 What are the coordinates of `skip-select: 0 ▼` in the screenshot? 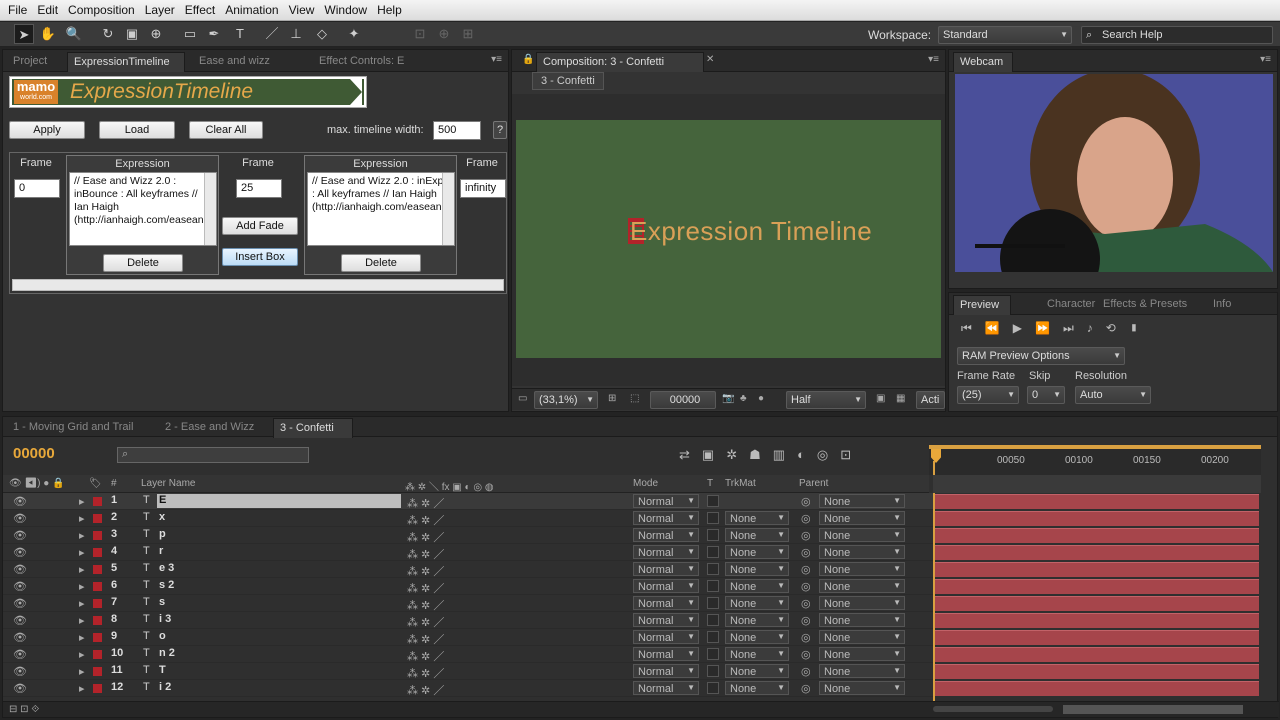 It's located at (1046, 395).